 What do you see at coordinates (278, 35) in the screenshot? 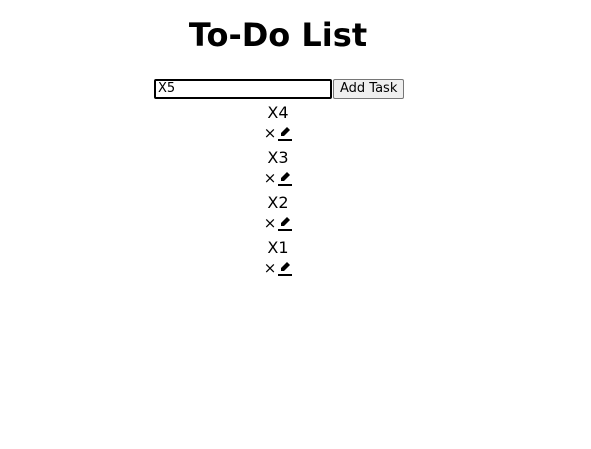
I see `page-title: To-Do List` at bounding box center [278, 35].